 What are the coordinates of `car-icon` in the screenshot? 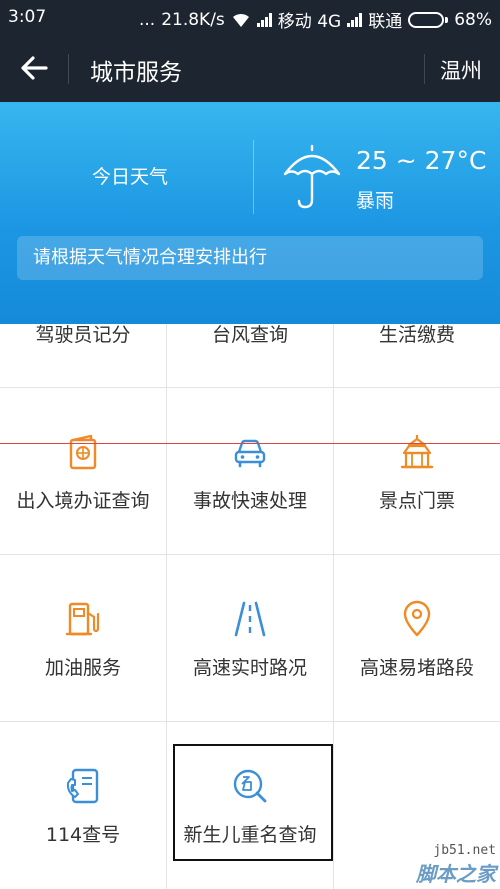 It's located at (250, 453).